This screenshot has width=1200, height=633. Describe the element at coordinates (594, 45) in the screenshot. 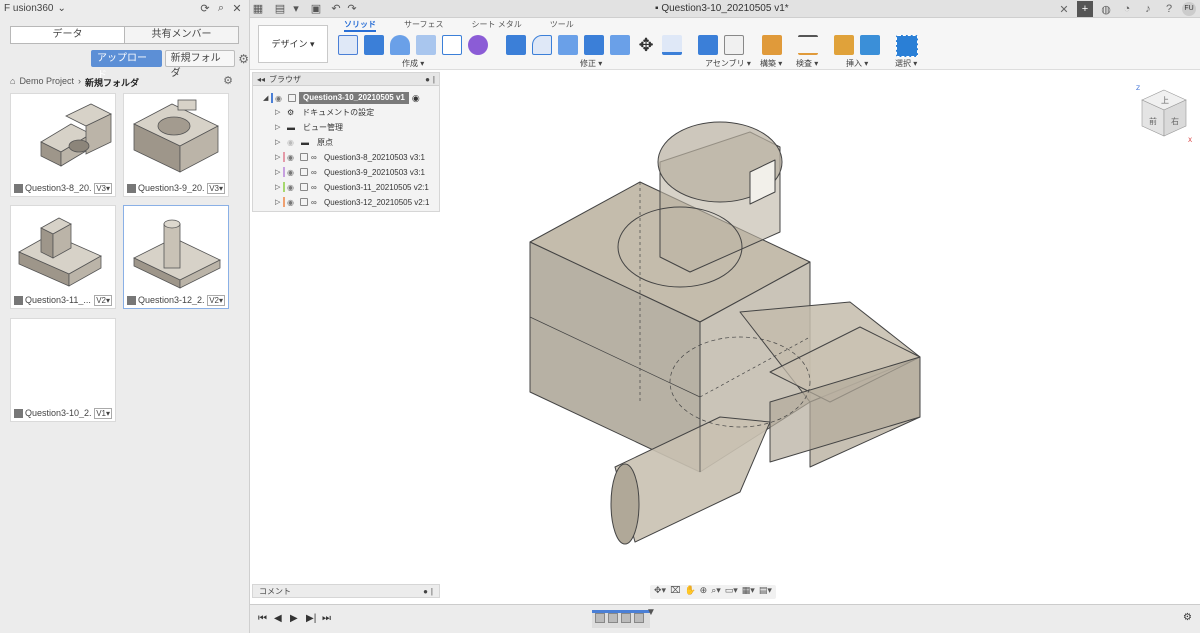

I see `shell-icon` at that location.